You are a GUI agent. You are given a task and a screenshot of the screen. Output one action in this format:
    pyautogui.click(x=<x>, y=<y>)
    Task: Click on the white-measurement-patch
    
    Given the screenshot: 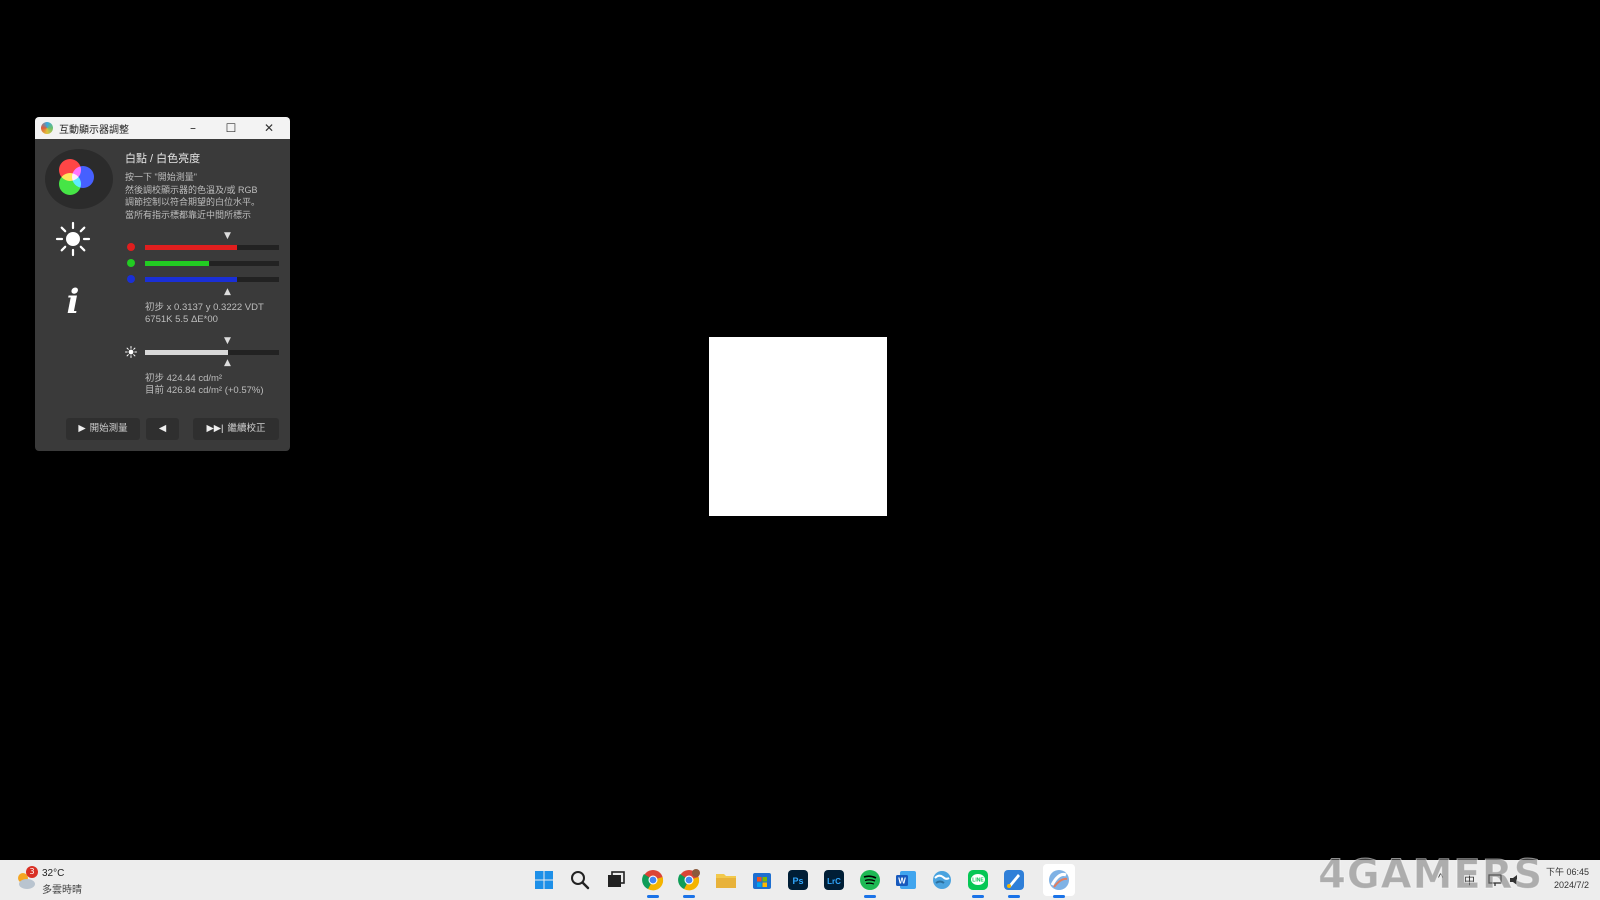 What is the action you would take?
    pyautogui.click(x=798, y=426)
    